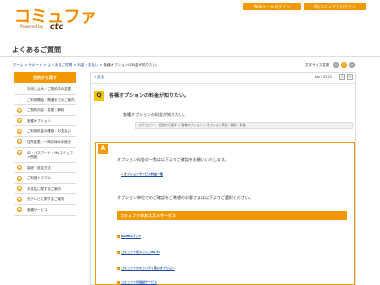 The width and height of the screenshot is (380, 285). I want to click on breadcrumb-current: 各種オプションの料金が知りたい。, so click(131, 65).